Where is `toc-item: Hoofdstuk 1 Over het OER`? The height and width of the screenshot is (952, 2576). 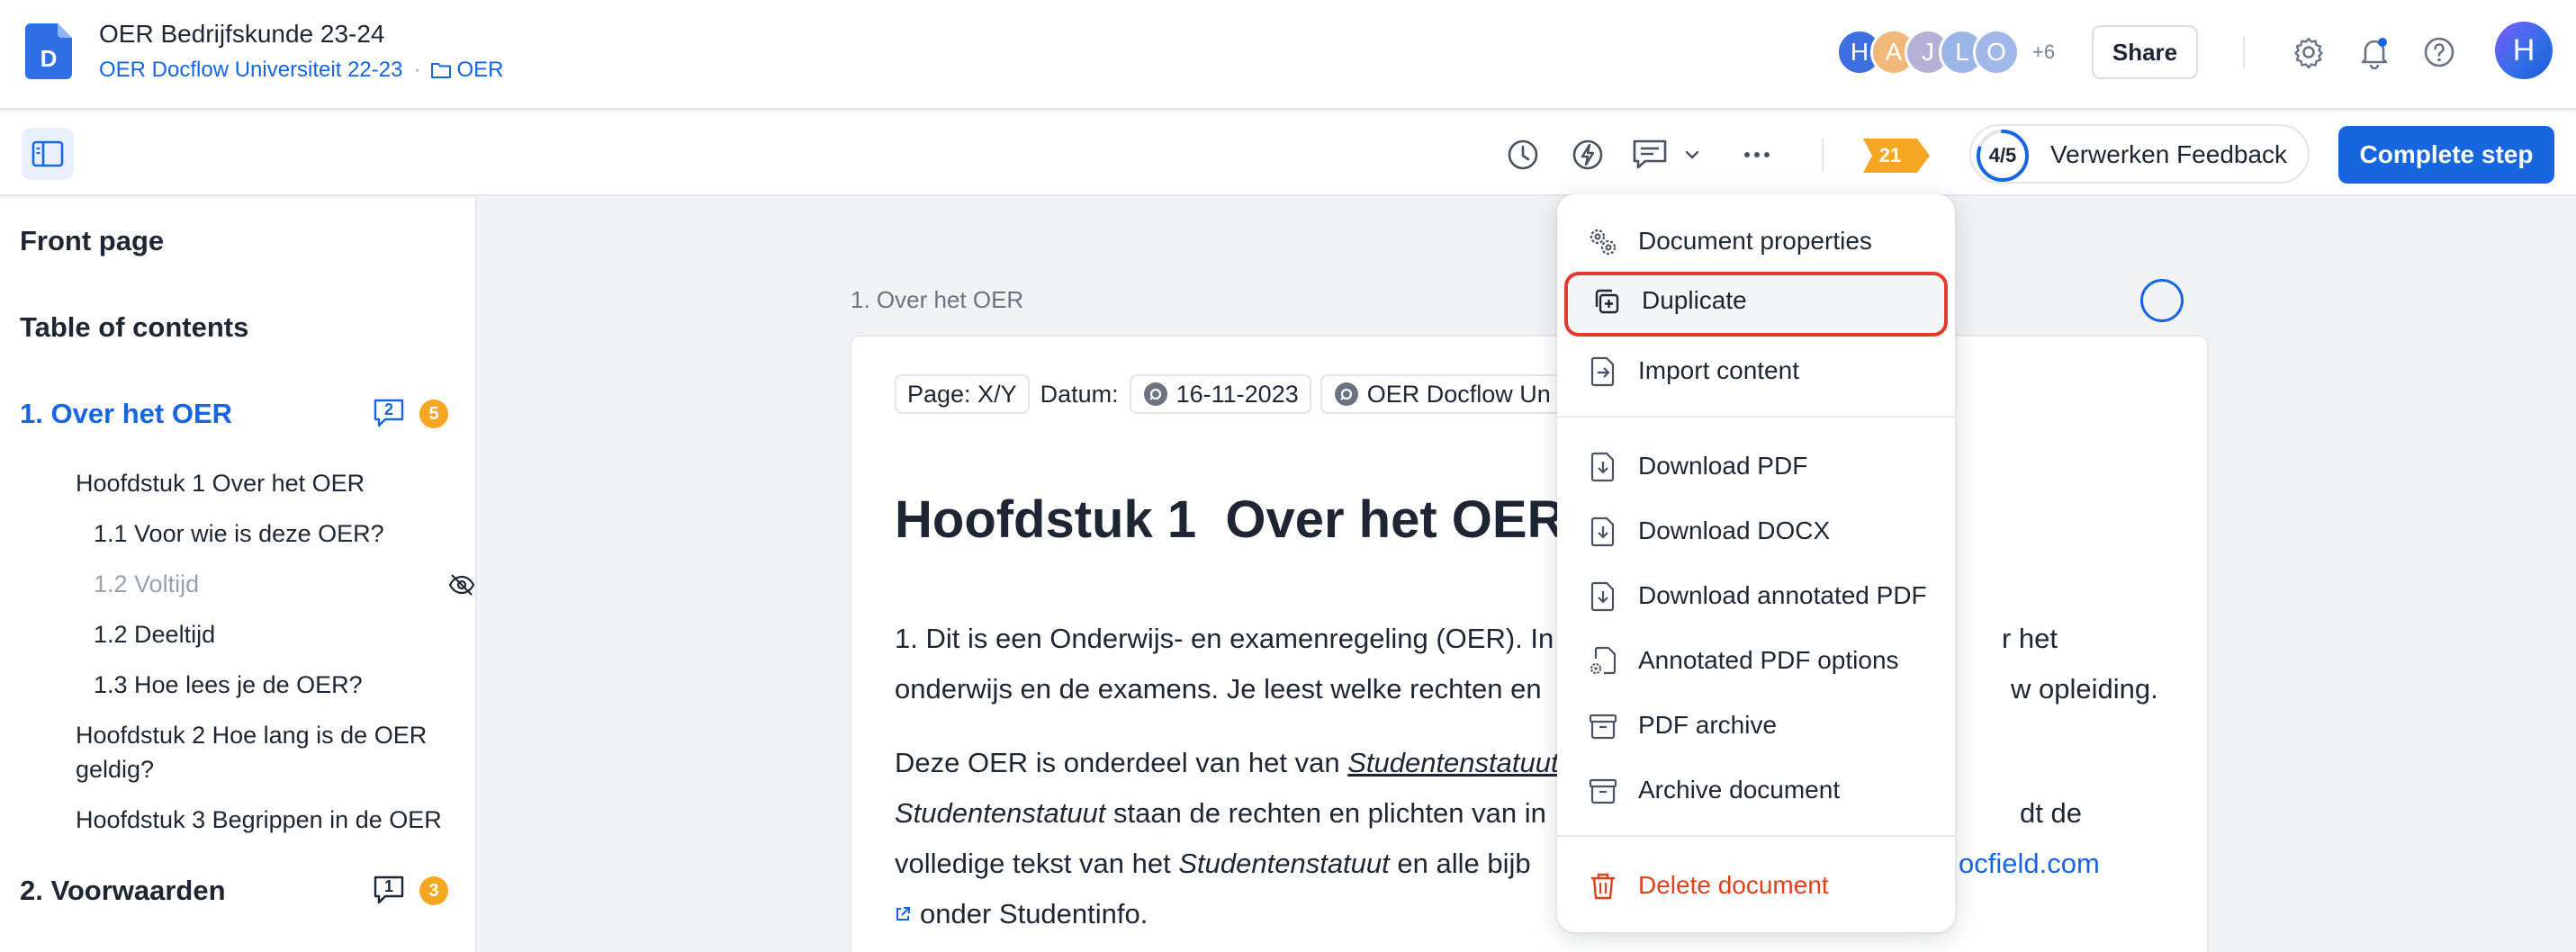 toc-item: Hoofdstuk 1 Over het OER is located at coordinates (220, 483).